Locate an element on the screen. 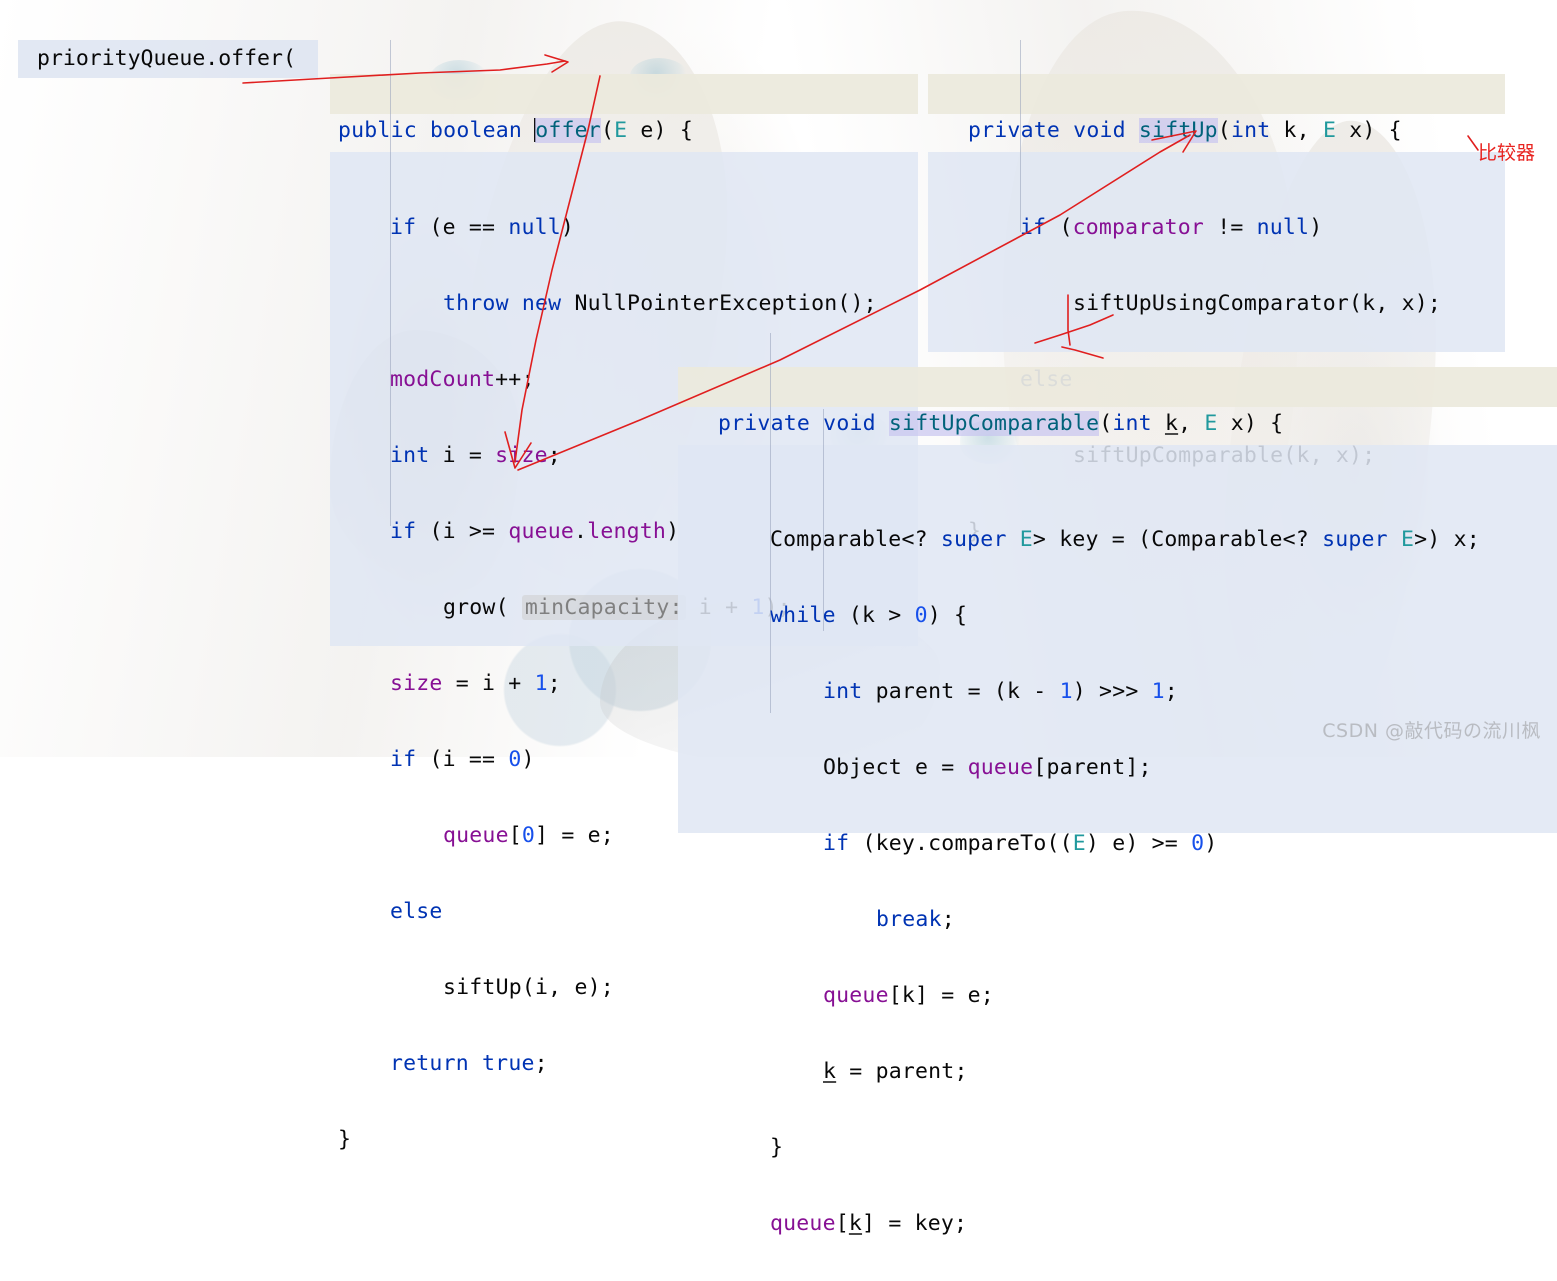  siftup-signature-line: private void siftUp(int k, E x) { is located at coordinates (1216, 108).